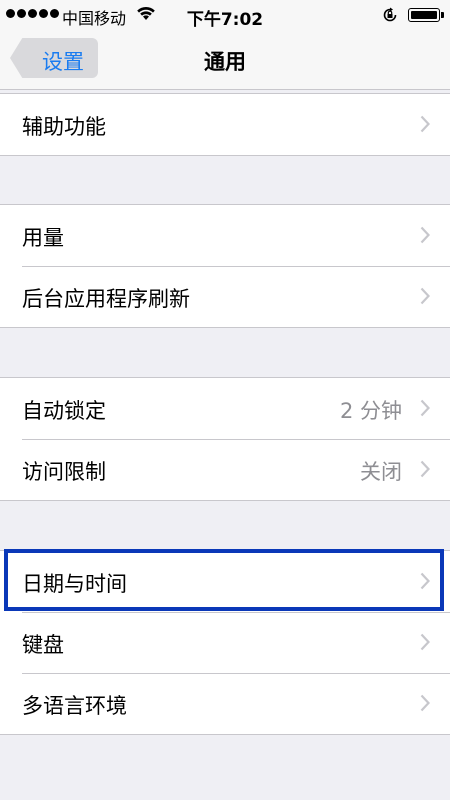  Describe the element at coordinates (225, 581) in the screenshot. I see `row-date-time: 日期与时间` at that location.